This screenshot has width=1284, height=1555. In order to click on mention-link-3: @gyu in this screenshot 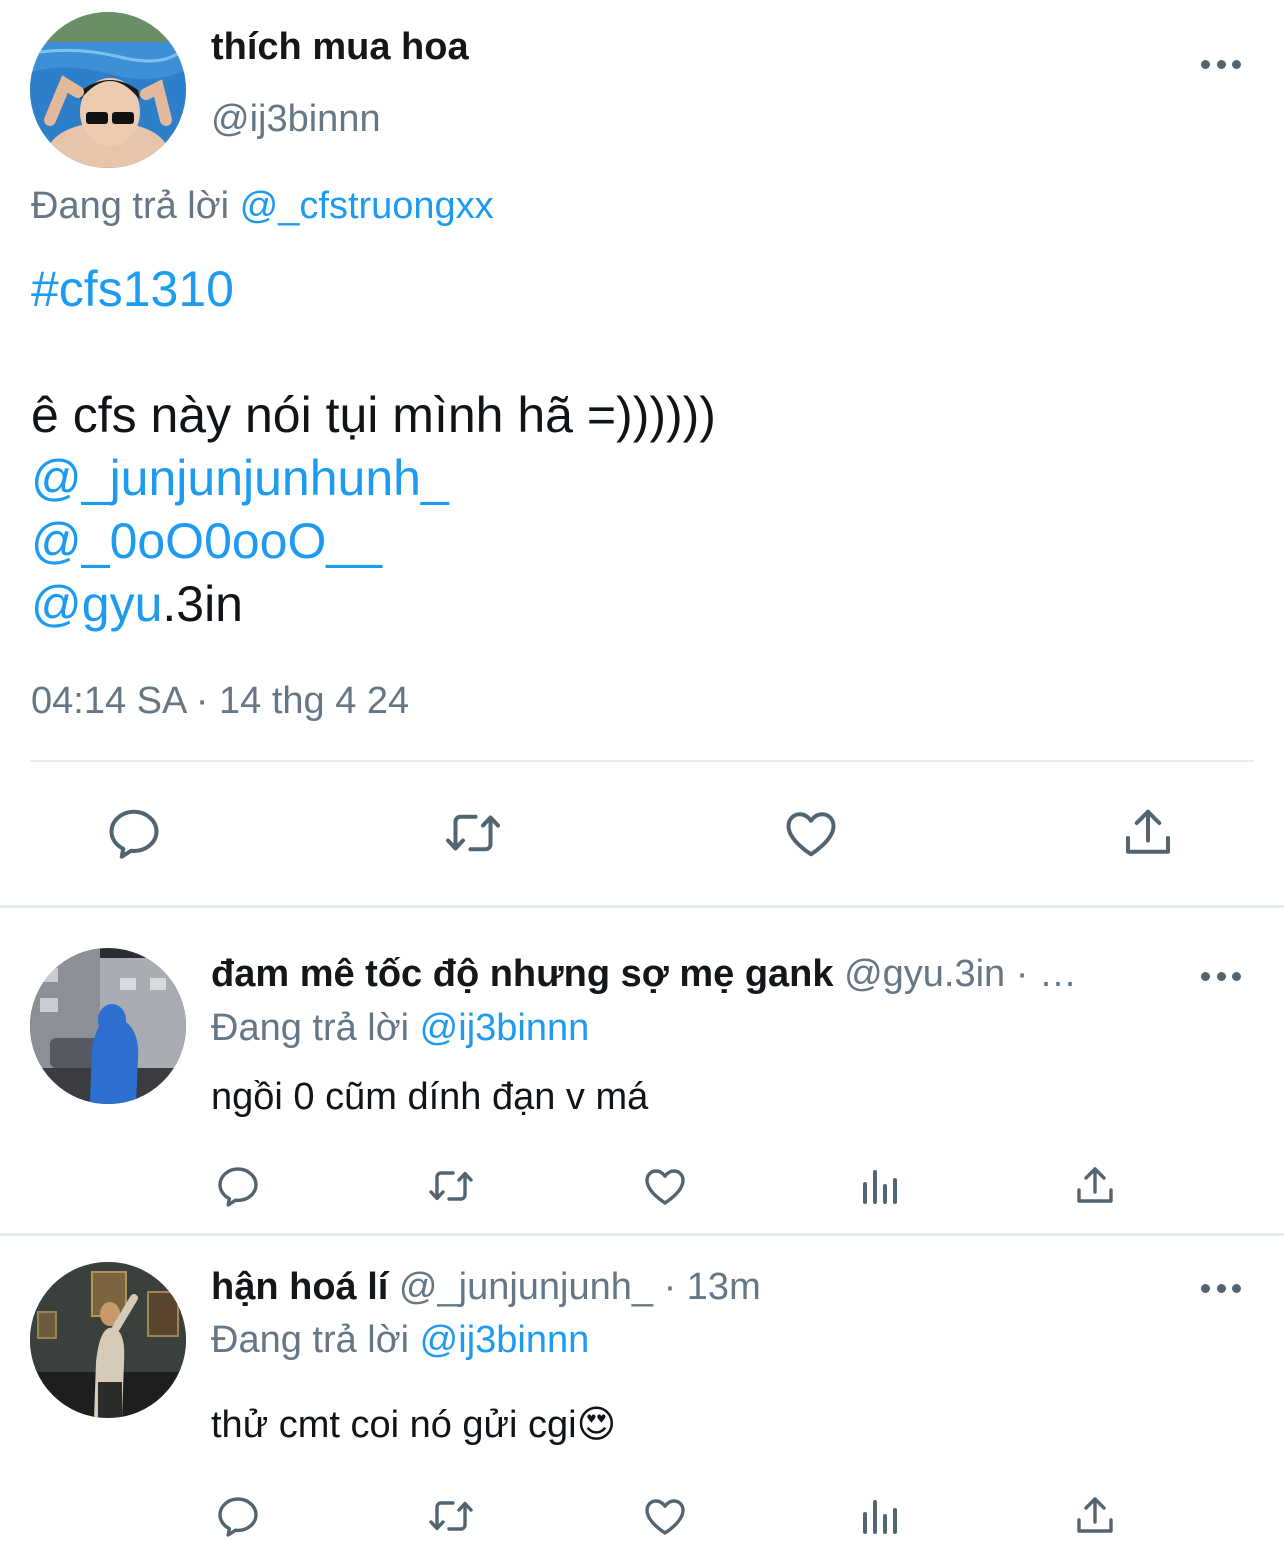, I will do `click(96, 604)`.